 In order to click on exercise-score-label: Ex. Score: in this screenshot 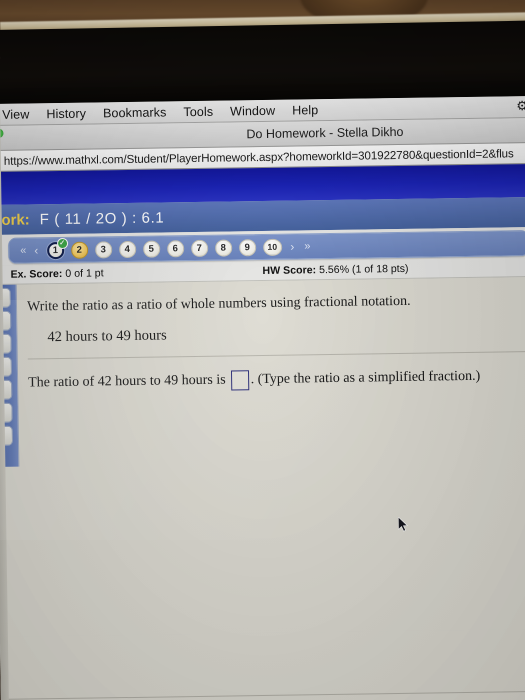, I will do `click(36, 274)`.